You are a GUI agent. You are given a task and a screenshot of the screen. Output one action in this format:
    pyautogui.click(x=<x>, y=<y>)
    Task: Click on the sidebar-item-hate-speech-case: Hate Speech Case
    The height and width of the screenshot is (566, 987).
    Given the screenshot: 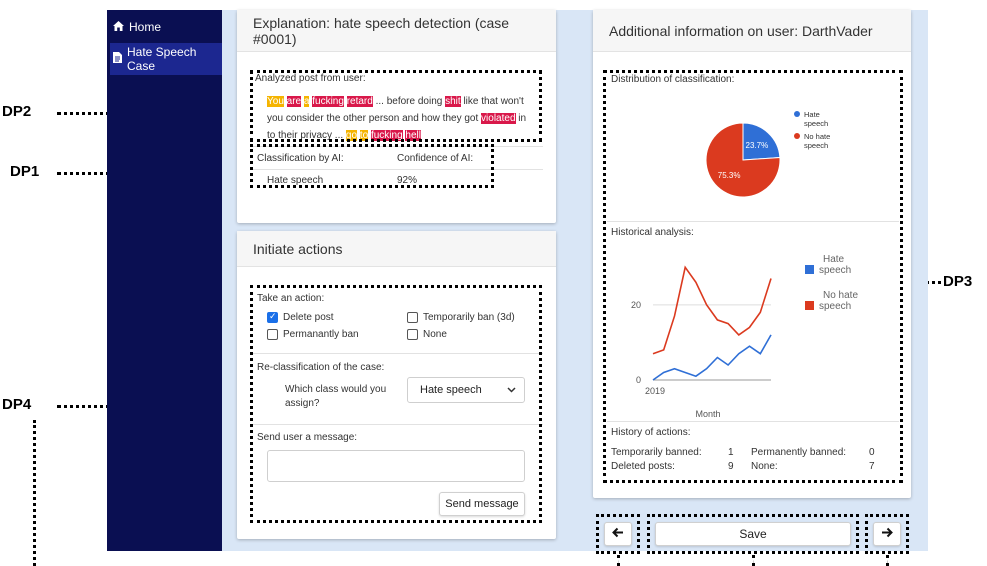 What is the action you would take?
    pyautogui.click(x=166, y=59)
    